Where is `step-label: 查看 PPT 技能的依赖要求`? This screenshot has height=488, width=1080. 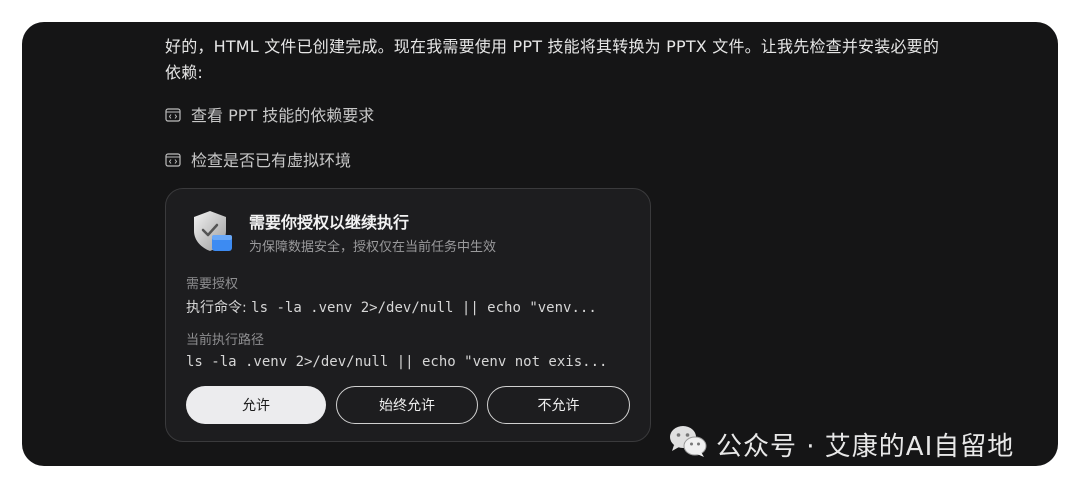 step-label: 查看 PPT 技能的依赖要求 is located at coordinates (283, 115).